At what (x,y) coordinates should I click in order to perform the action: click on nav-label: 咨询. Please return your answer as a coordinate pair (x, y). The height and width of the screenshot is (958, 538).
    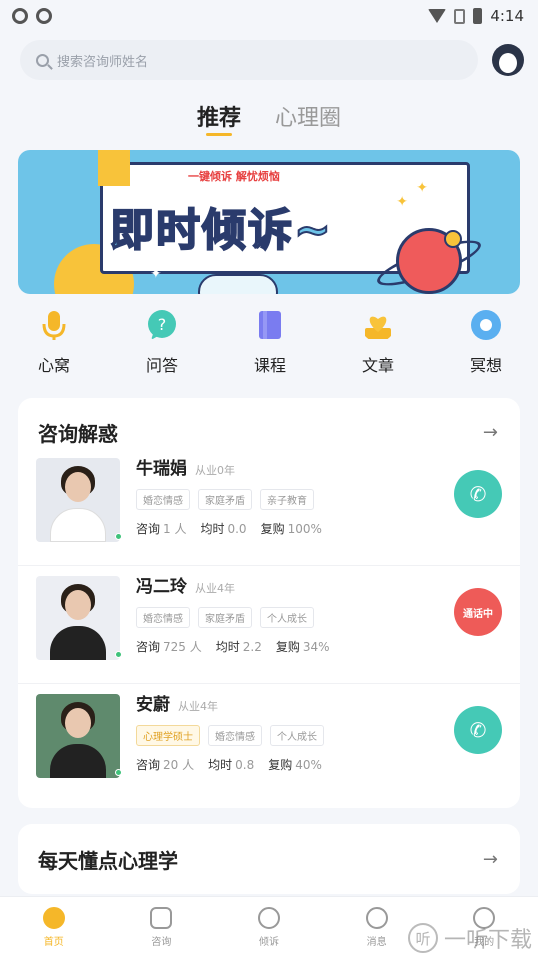
    Looking at the image, I should click on (161, 942).